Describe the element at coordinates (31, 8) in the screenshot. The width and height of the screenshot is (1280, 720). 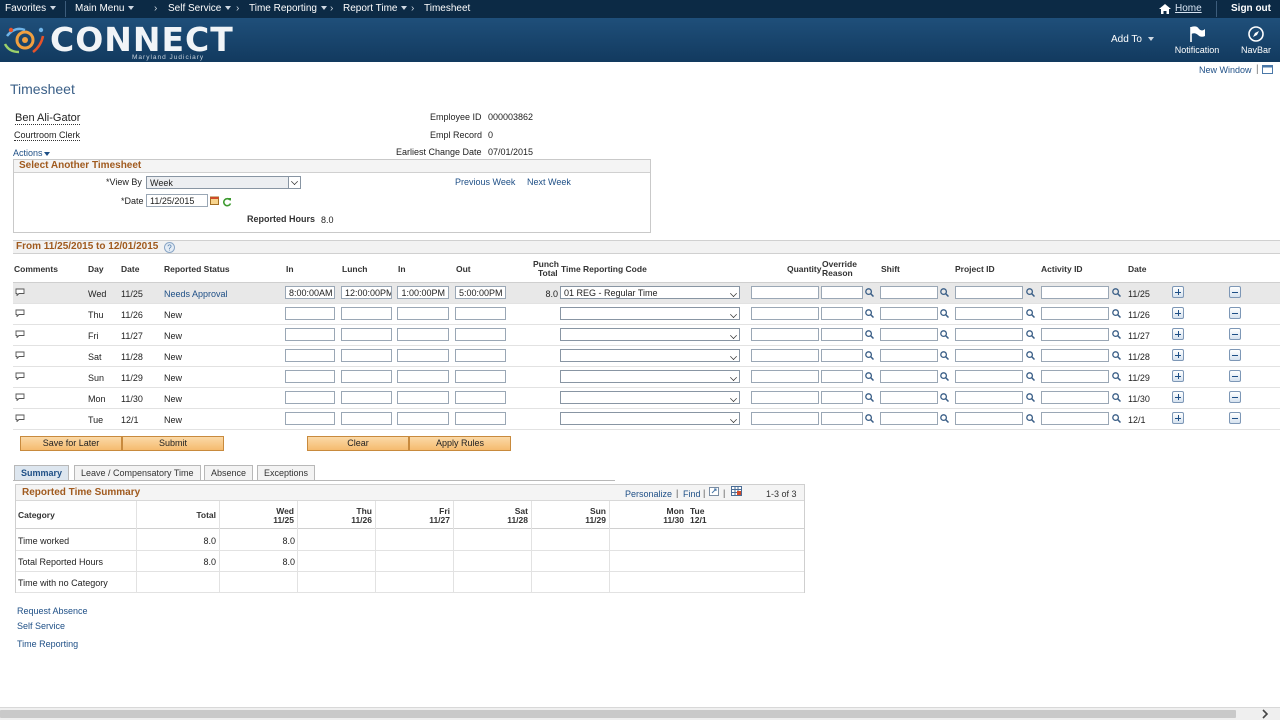
I see `favorites-menu: Favorites` at that location.